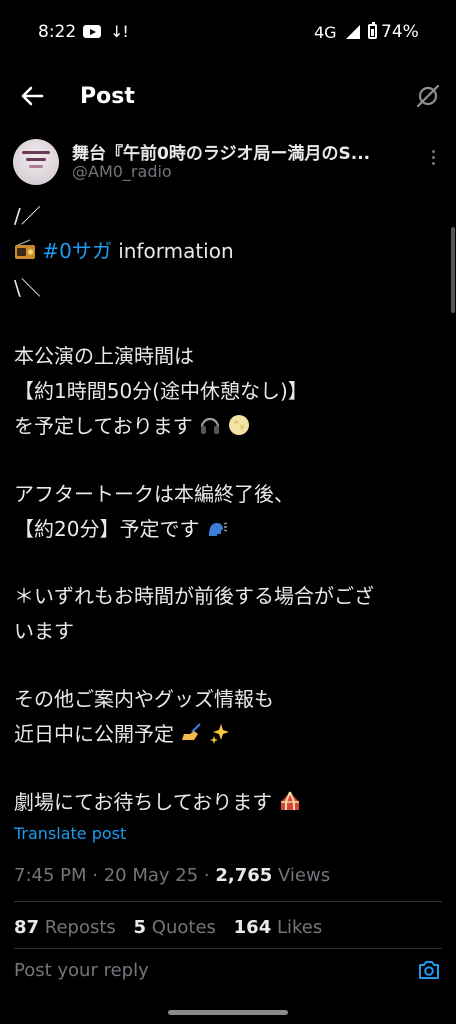 The width and height of the screenshot is (456, 1024). I want to click on reply-input: Post your reply, so click(81, 970).